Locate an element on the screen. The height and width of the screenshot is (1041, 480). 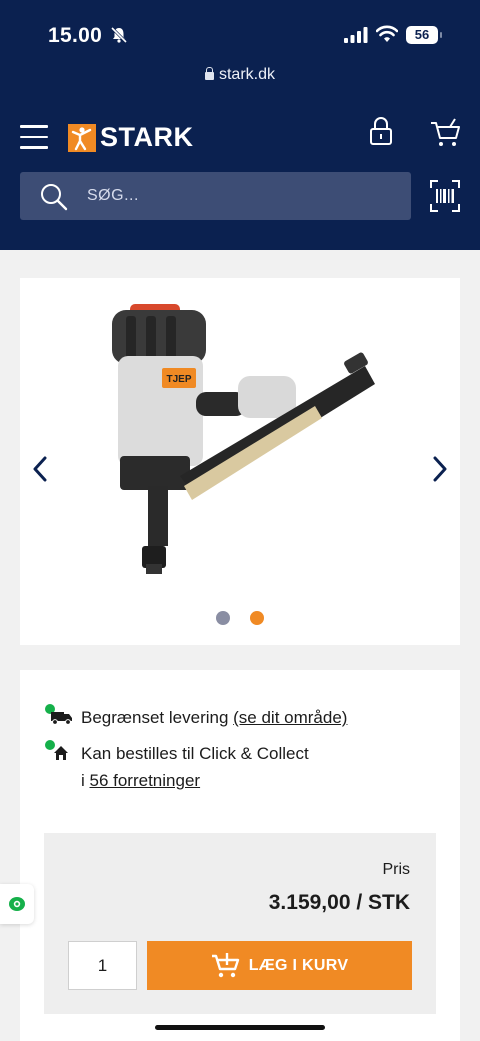
chat-widget-icon is located at coordinates (17, 904).